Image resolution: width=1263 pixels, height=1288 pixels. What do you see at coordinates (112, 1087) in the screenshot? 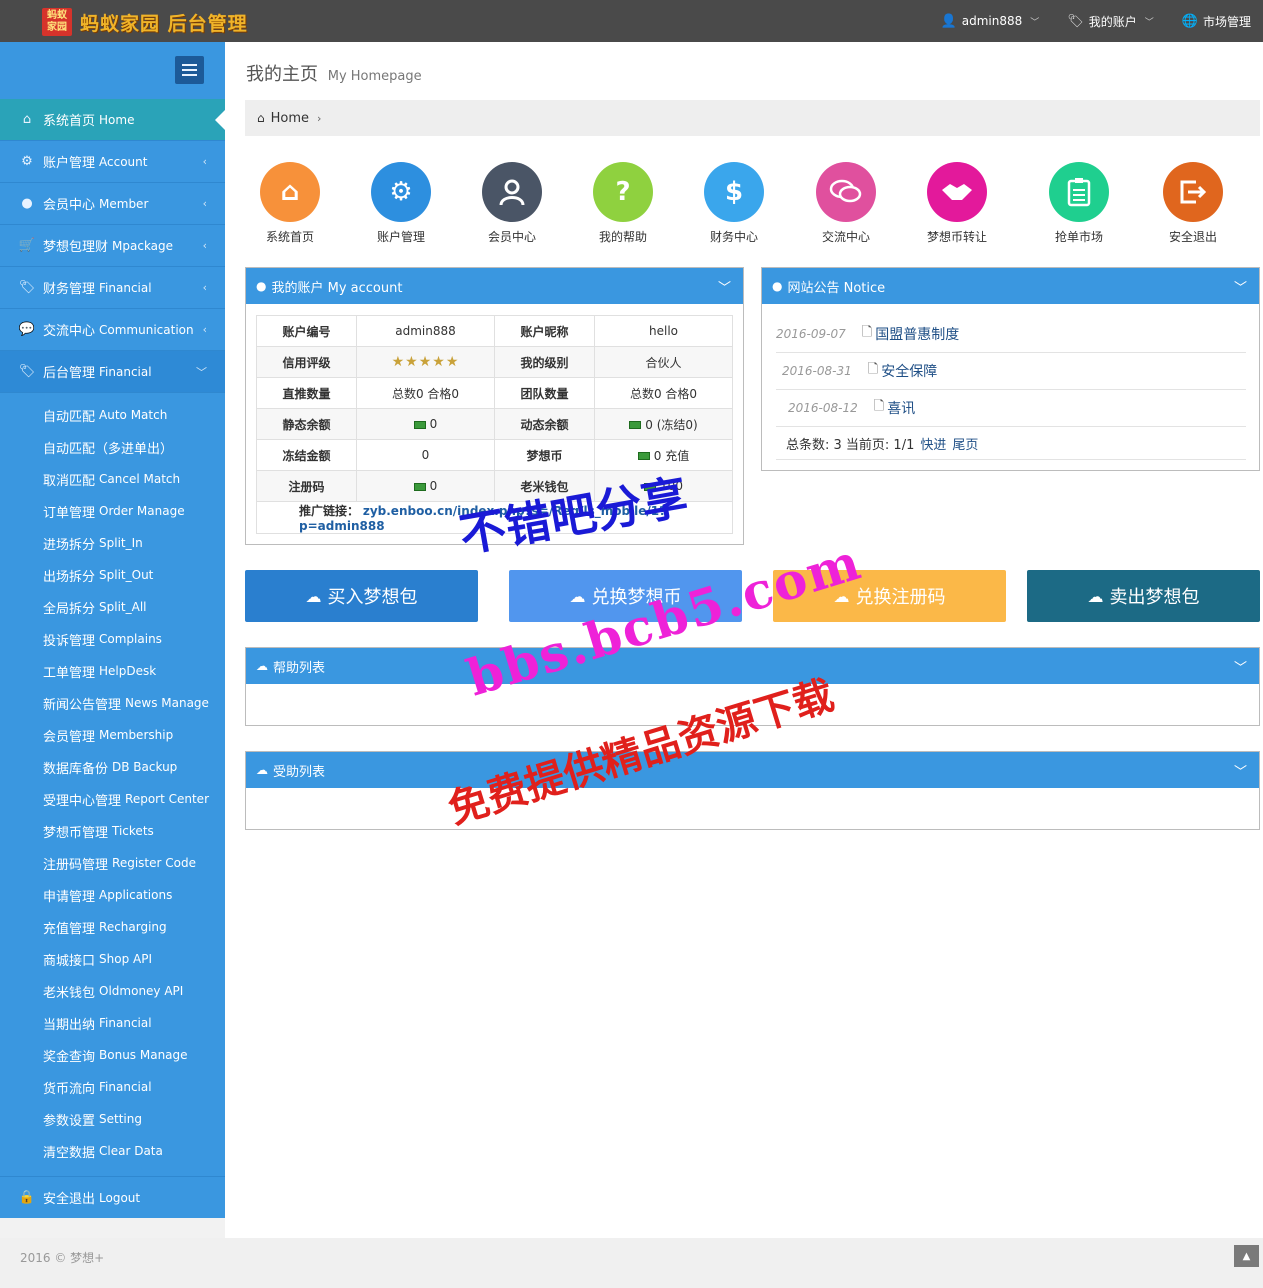
I see `submenu-item: 货币流向 Financial` at bounding box center [112, 1087].